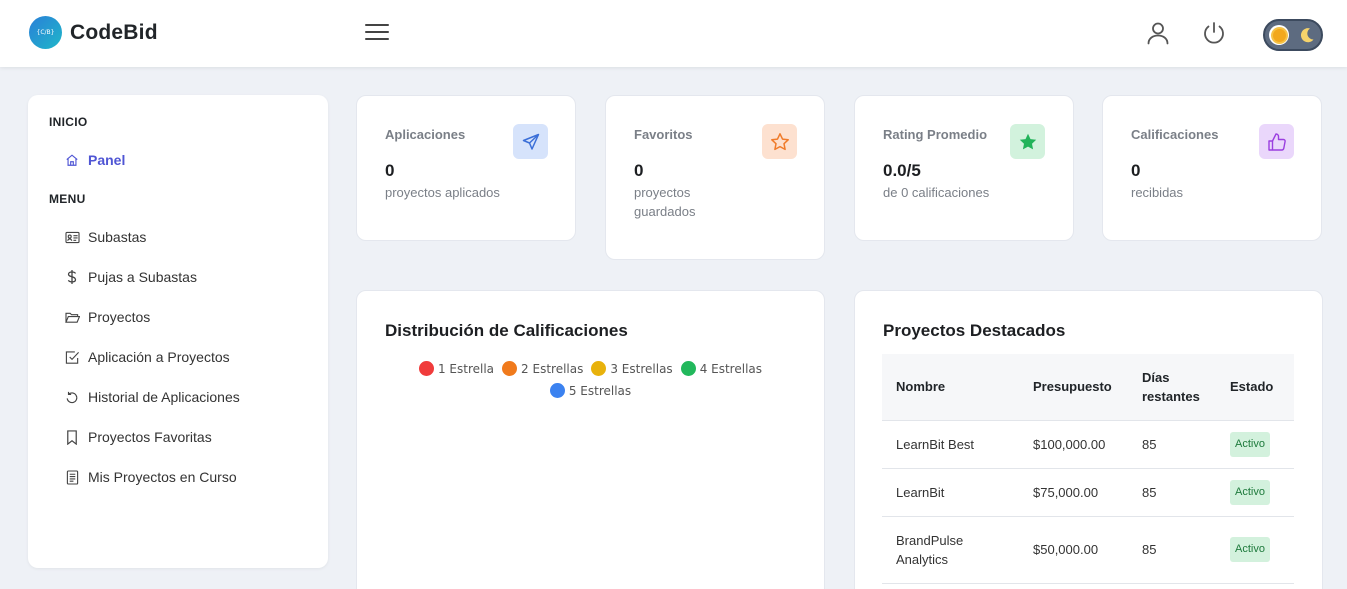 The image size is (1347, 589). Describe the element at coordinates (1073, 444) in the screenshot. I see `project-budget: $100,000.00` at that location.